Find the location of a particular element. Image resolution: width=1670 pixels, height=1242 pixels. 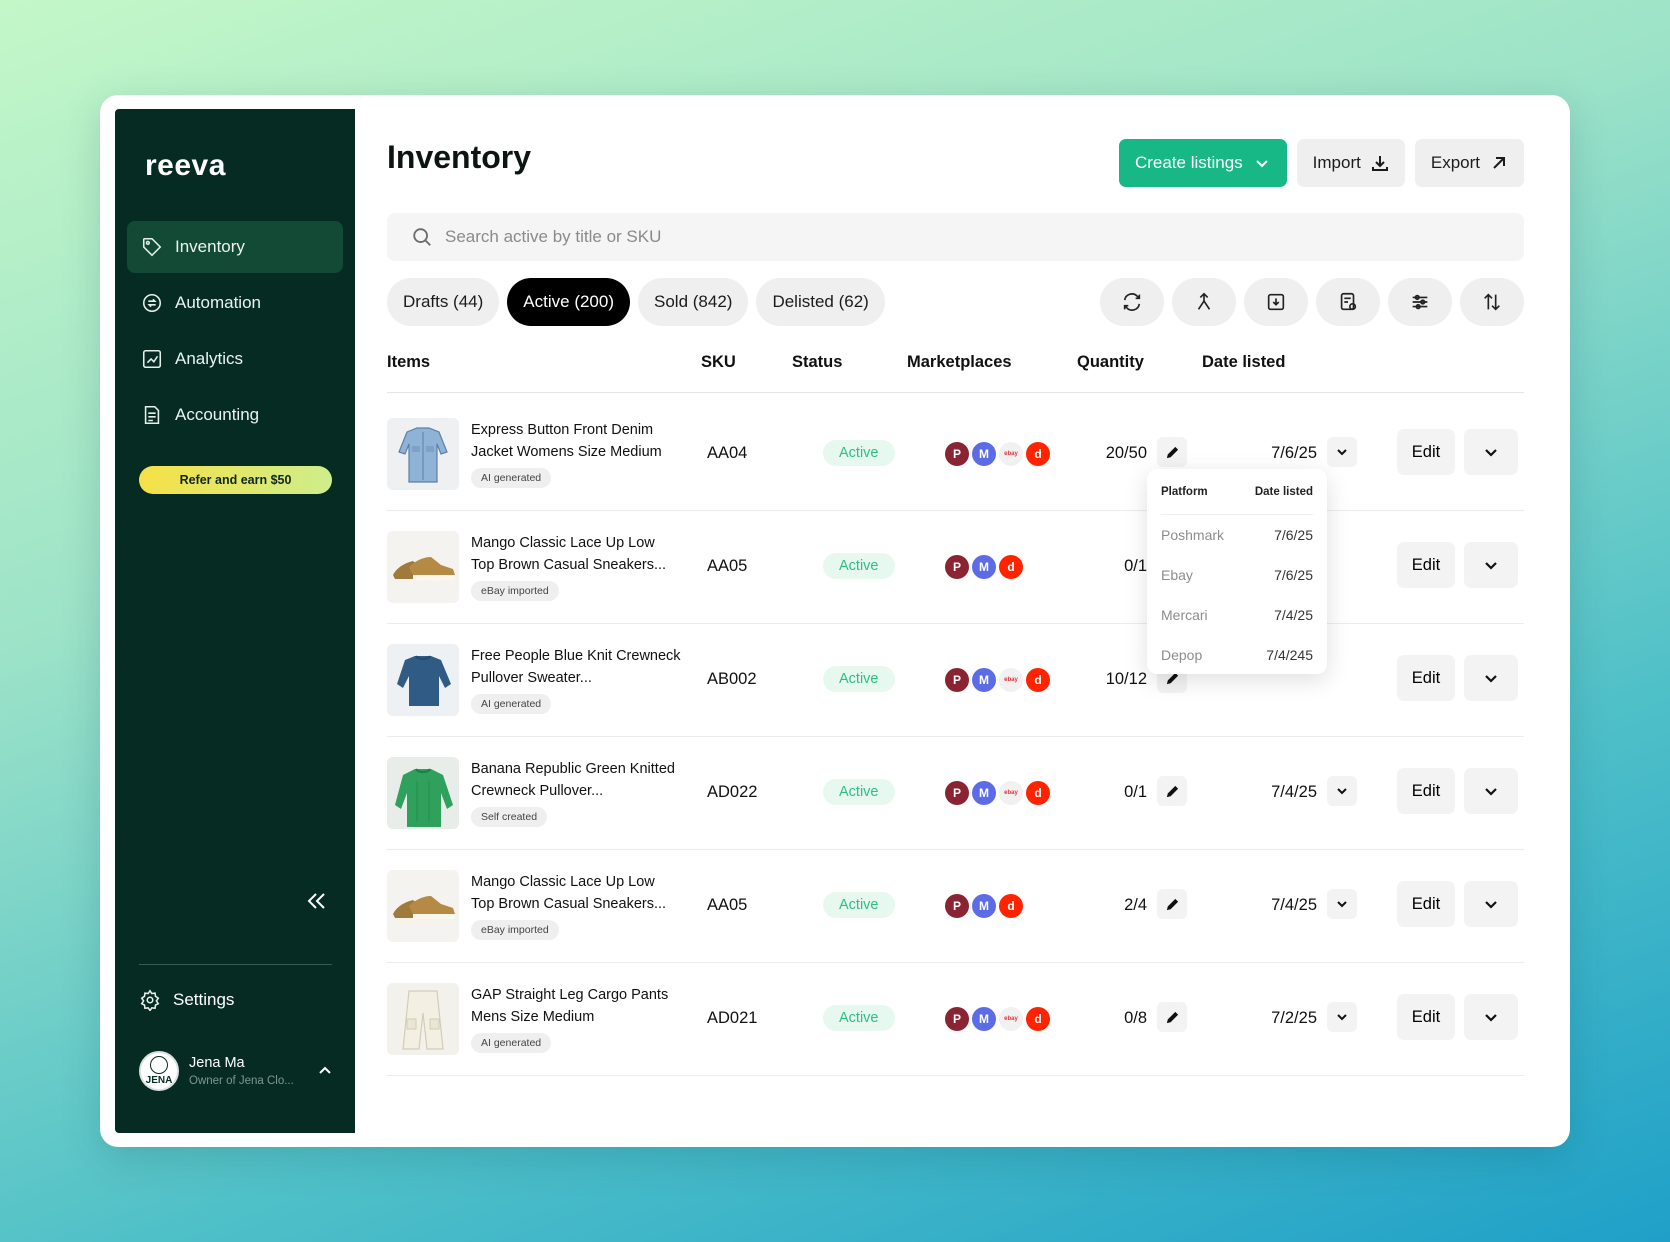

search-icon is located at coordinates (422, 237).